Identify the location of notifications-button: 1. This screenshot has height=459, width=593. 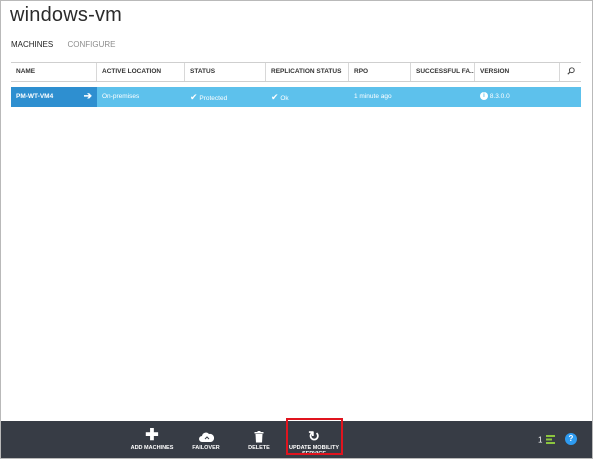
(546, 440).